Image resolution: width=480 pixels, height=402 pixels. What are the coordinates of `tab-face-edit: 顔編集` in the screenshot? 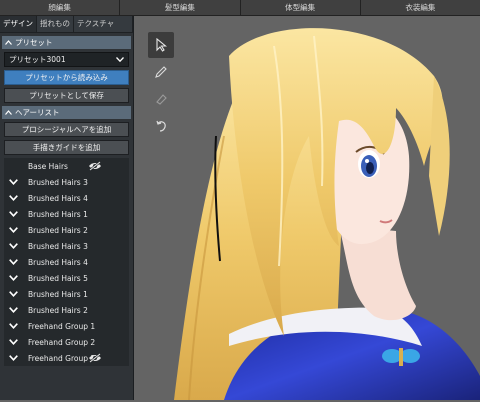 It's located at (60, 7).